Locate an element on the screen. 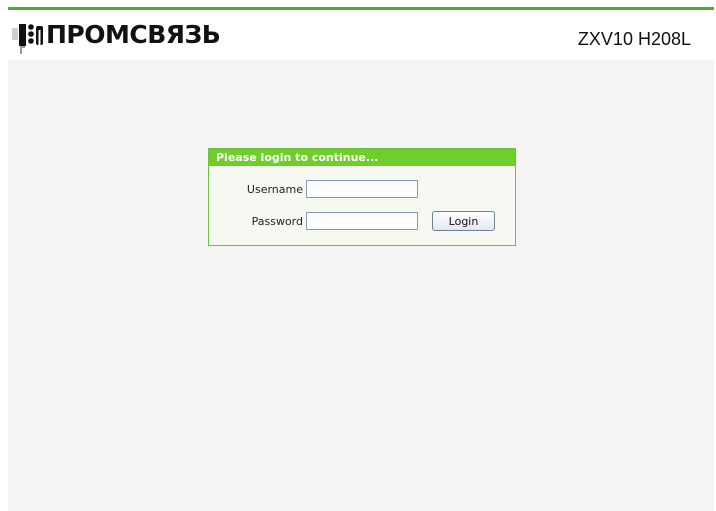 This screenshot has width=716, height=511. username-label: Username is located at coordinates (274, 189).